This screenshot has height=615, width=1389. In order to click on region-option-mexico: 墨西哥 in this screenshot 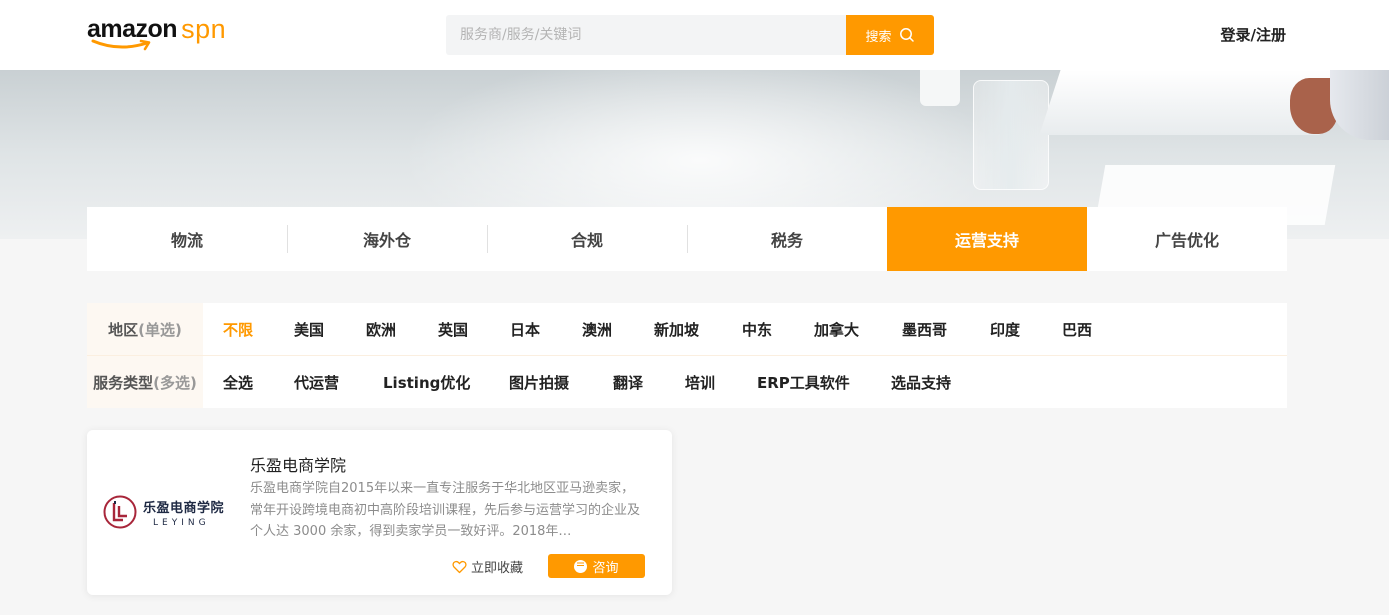, I will do `click(924, 329)`.